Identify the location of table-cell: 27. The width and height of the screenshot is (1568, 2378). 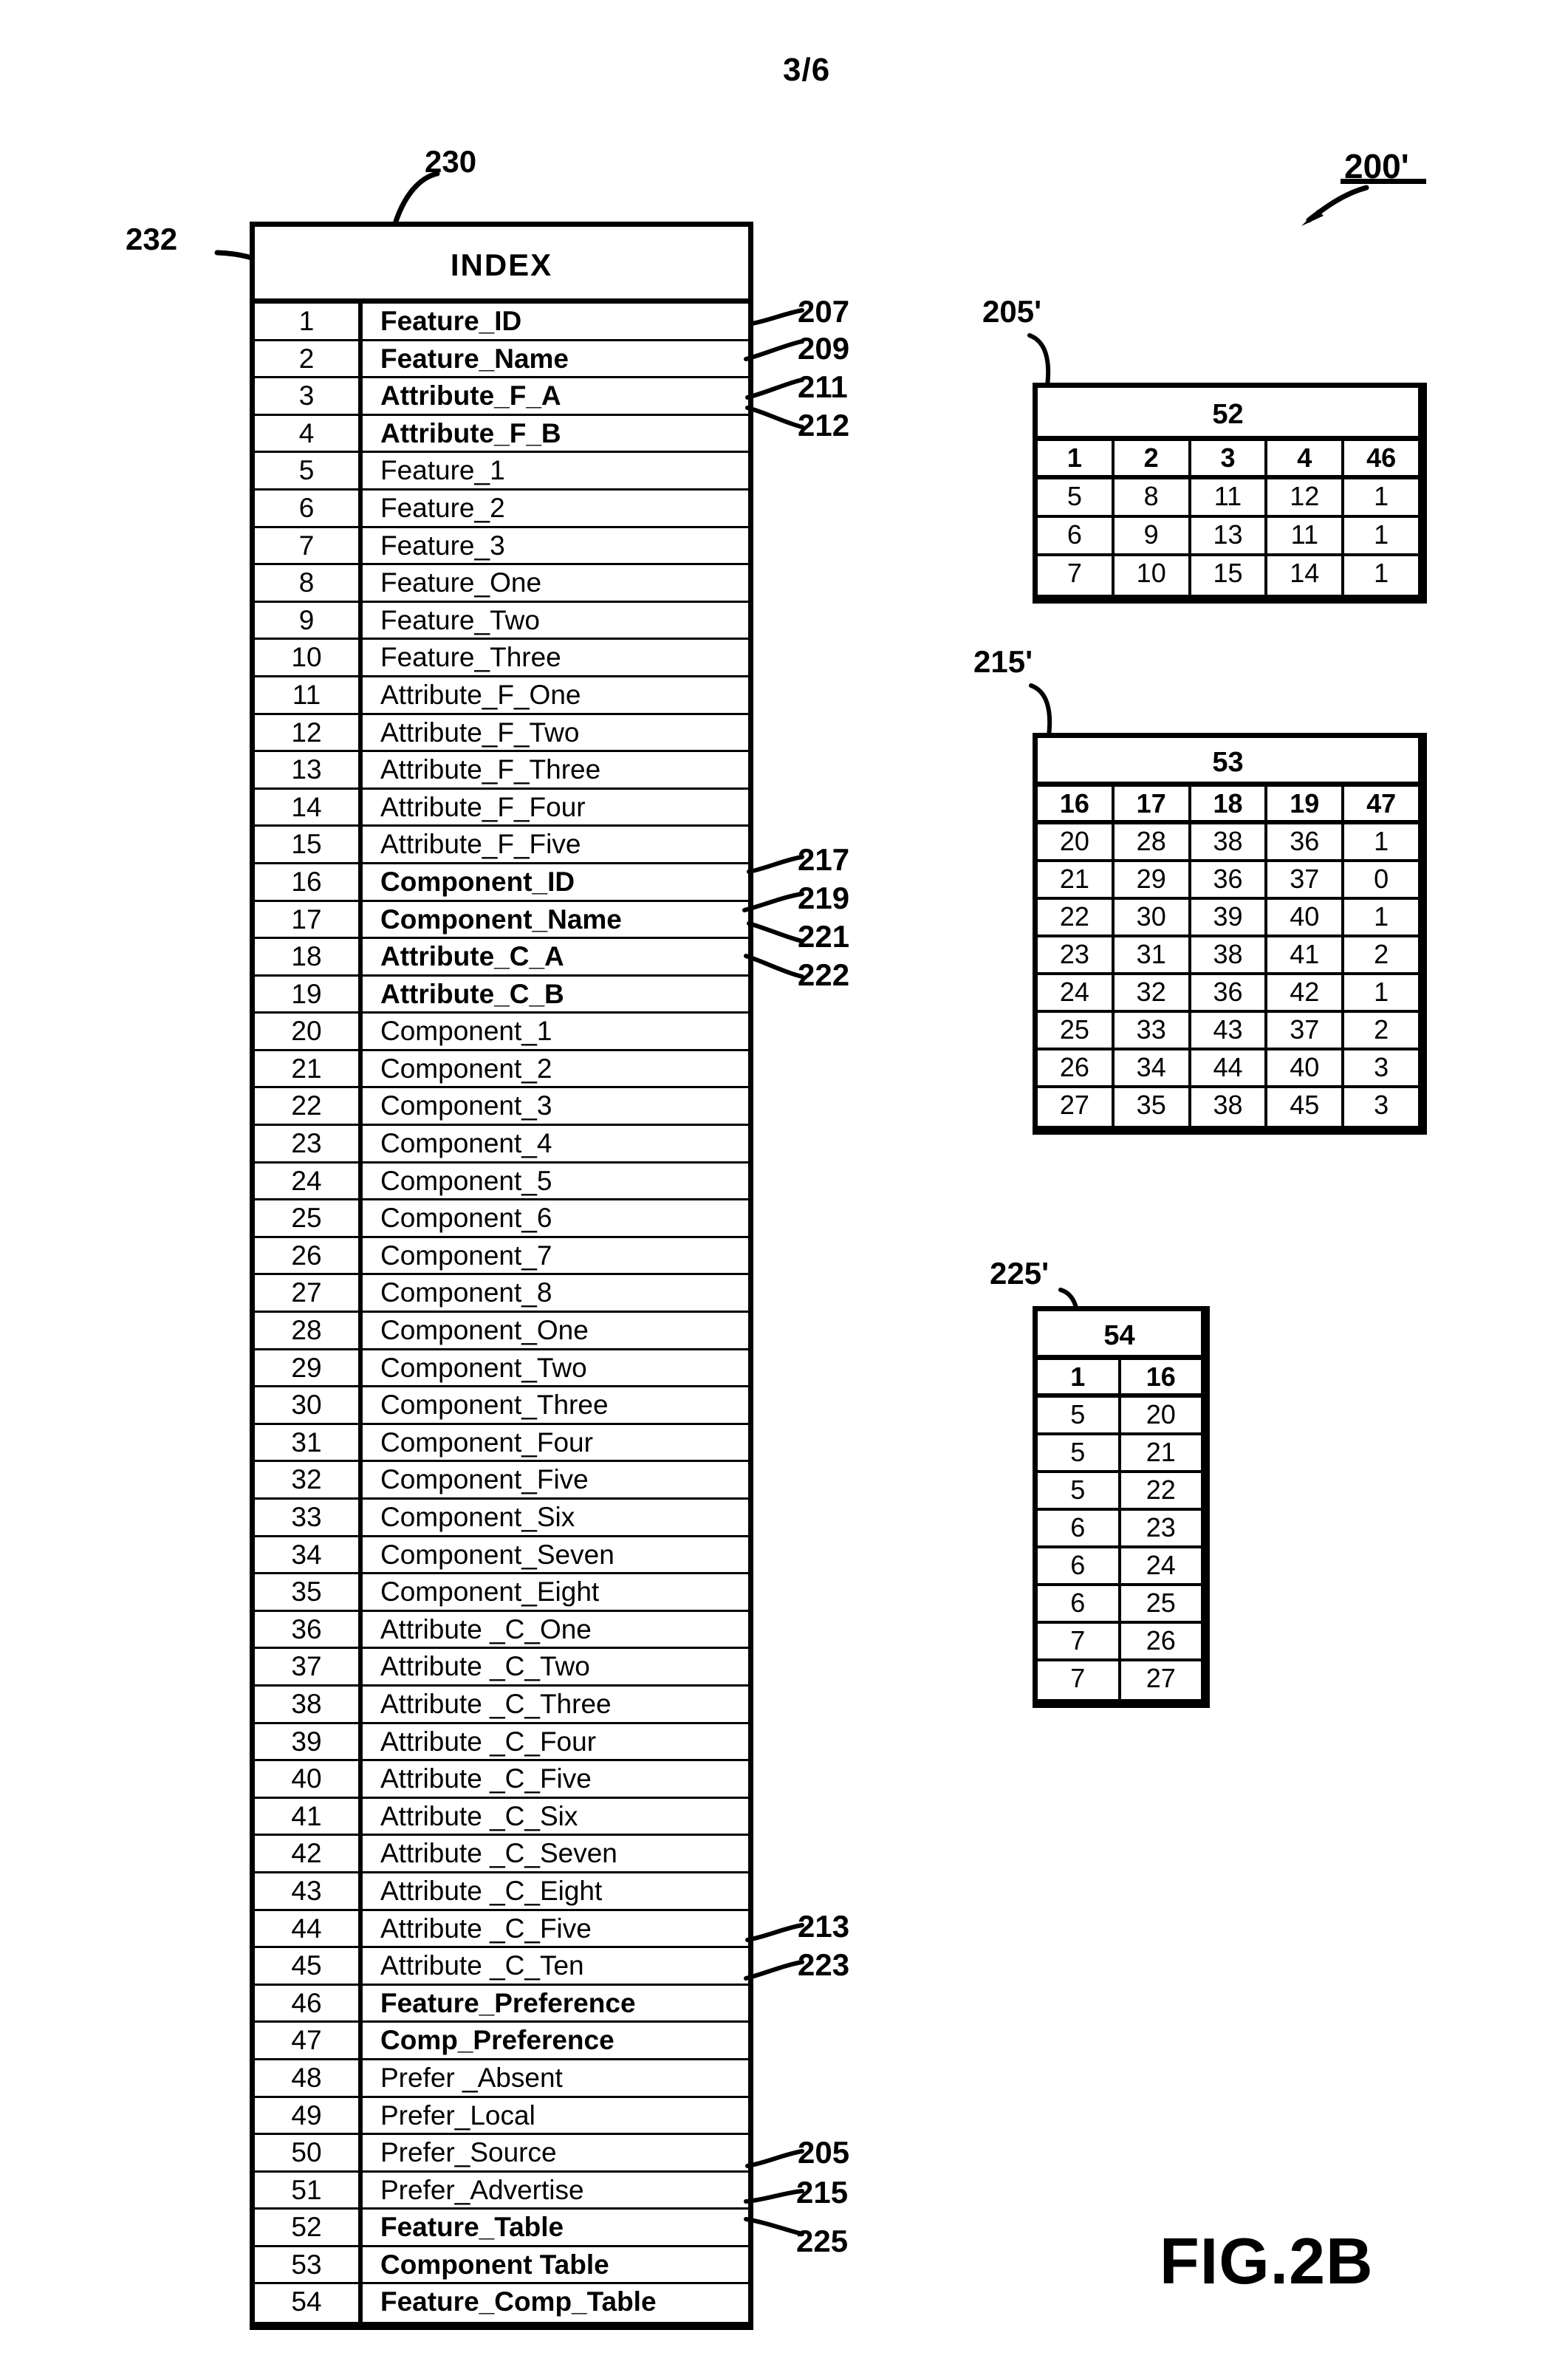
(1161, 1678).